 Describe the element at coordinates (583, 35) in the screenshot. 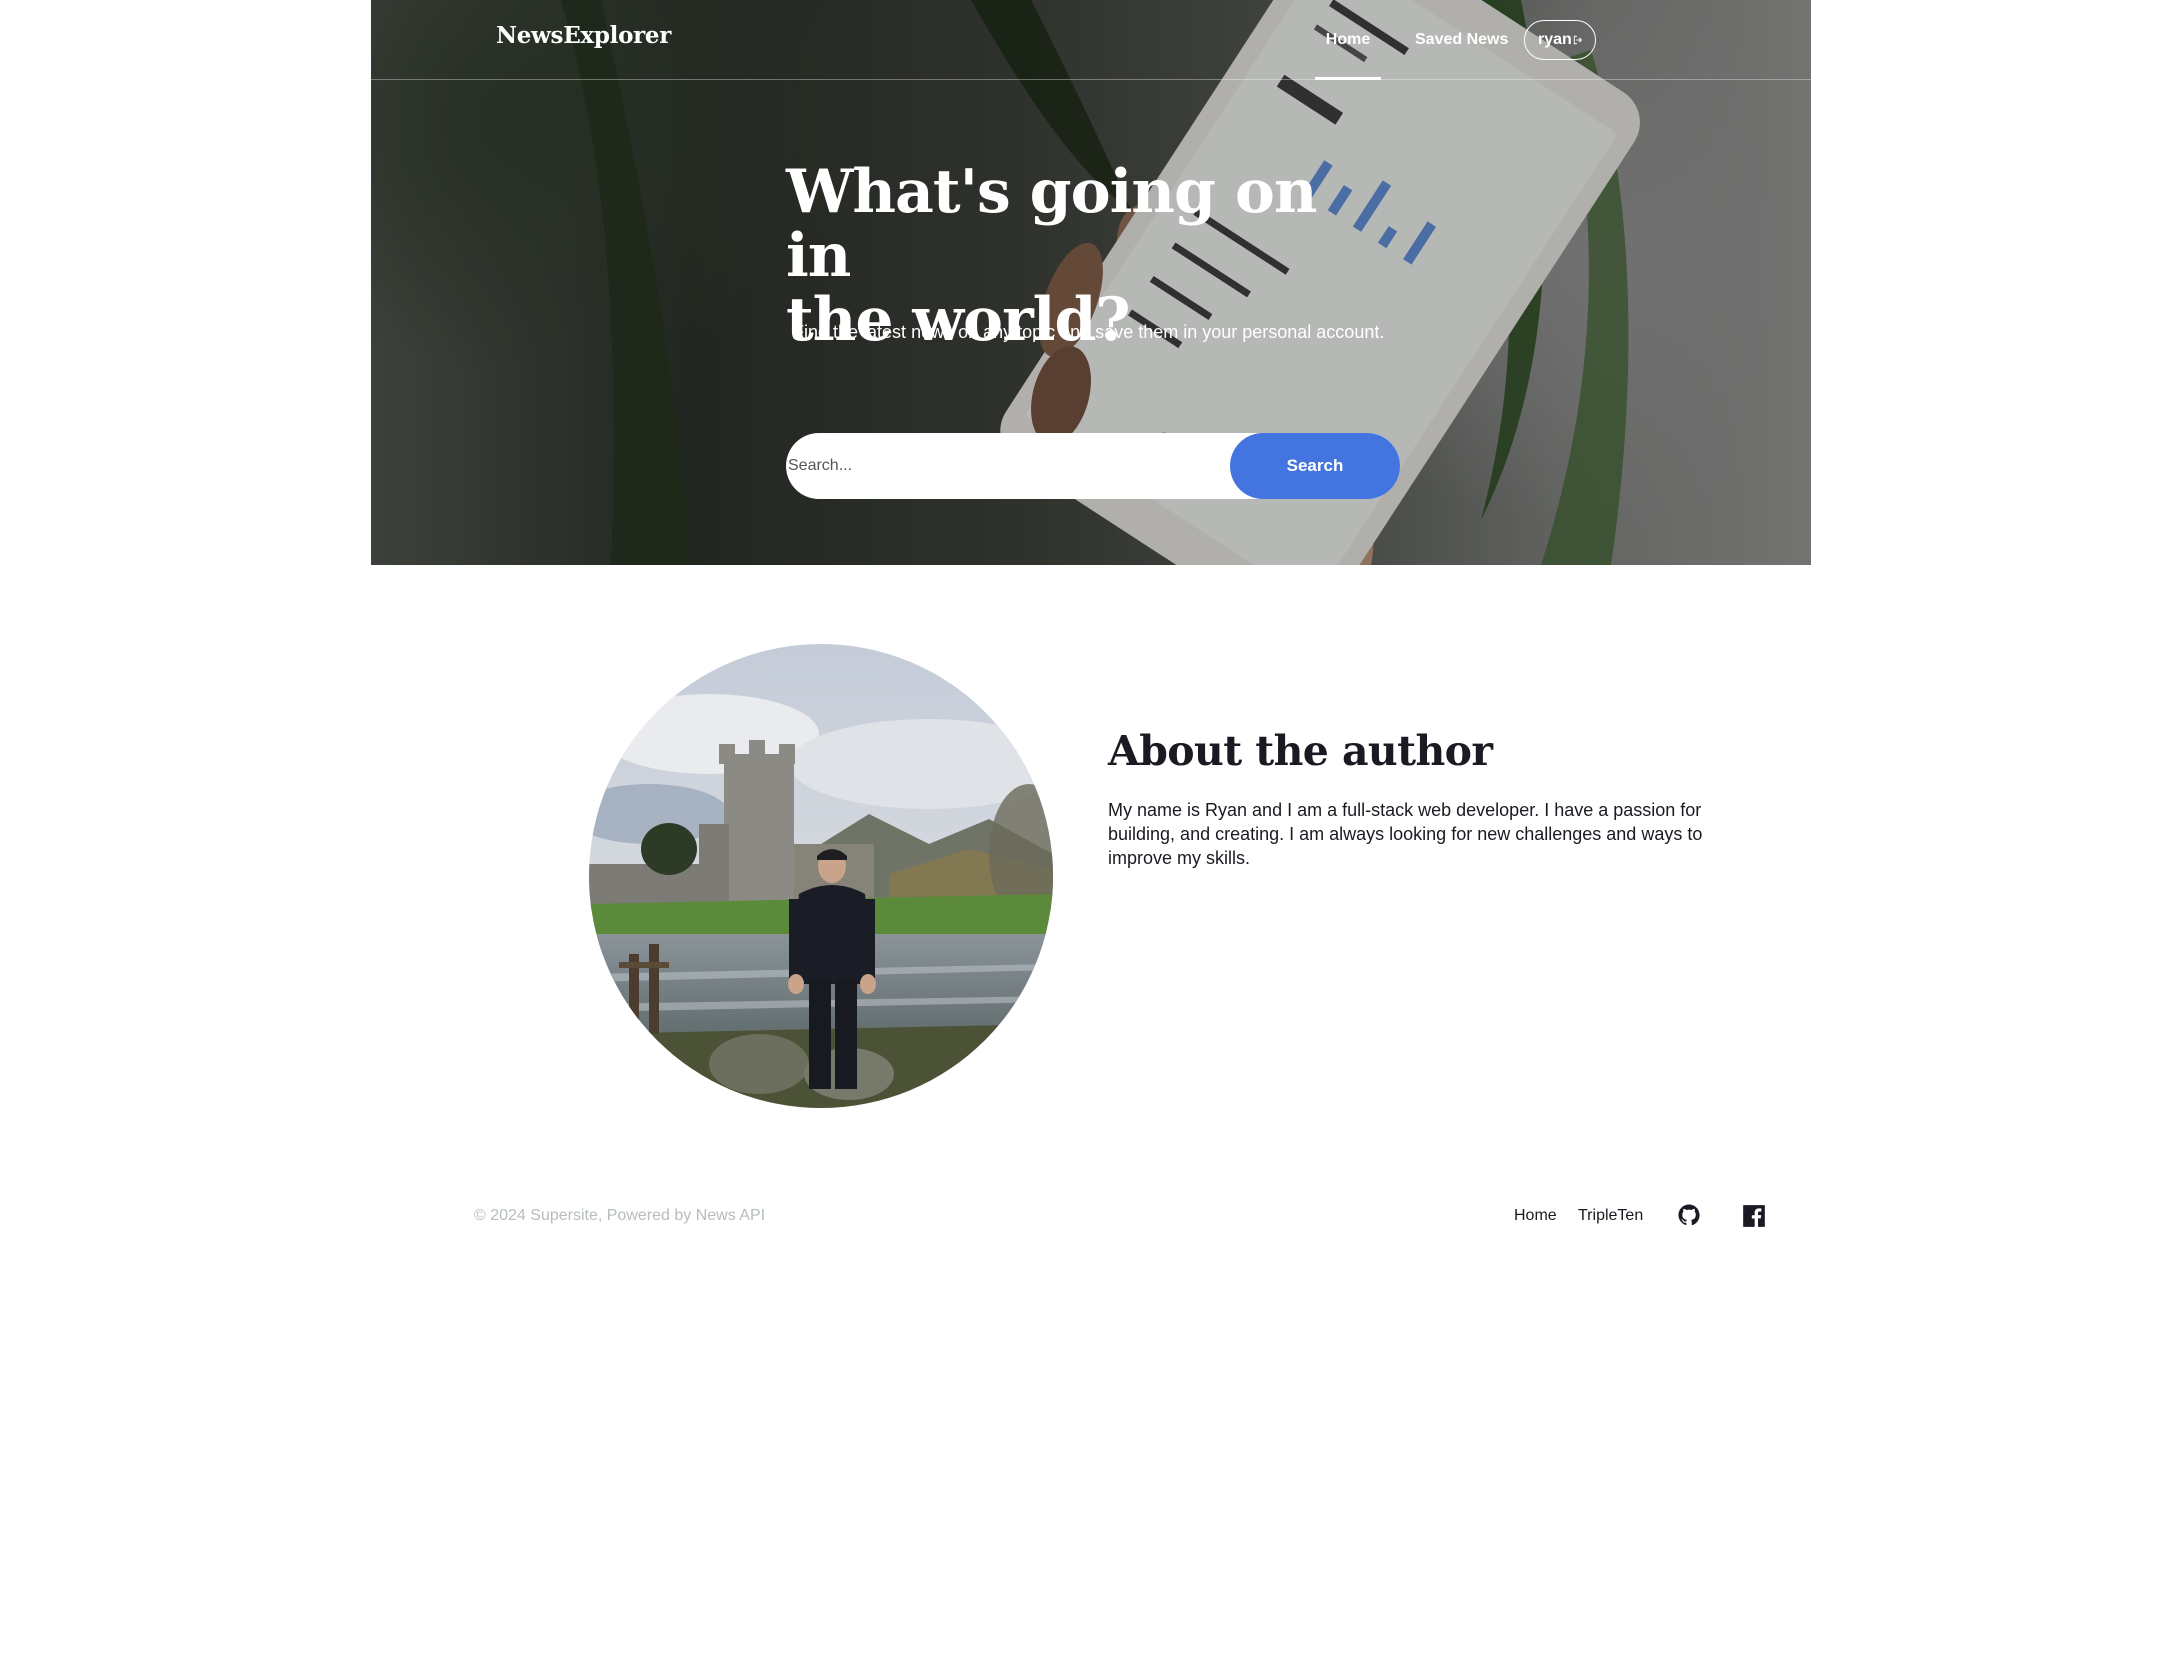

I see `site-logo: NewsExplorer` at that location.